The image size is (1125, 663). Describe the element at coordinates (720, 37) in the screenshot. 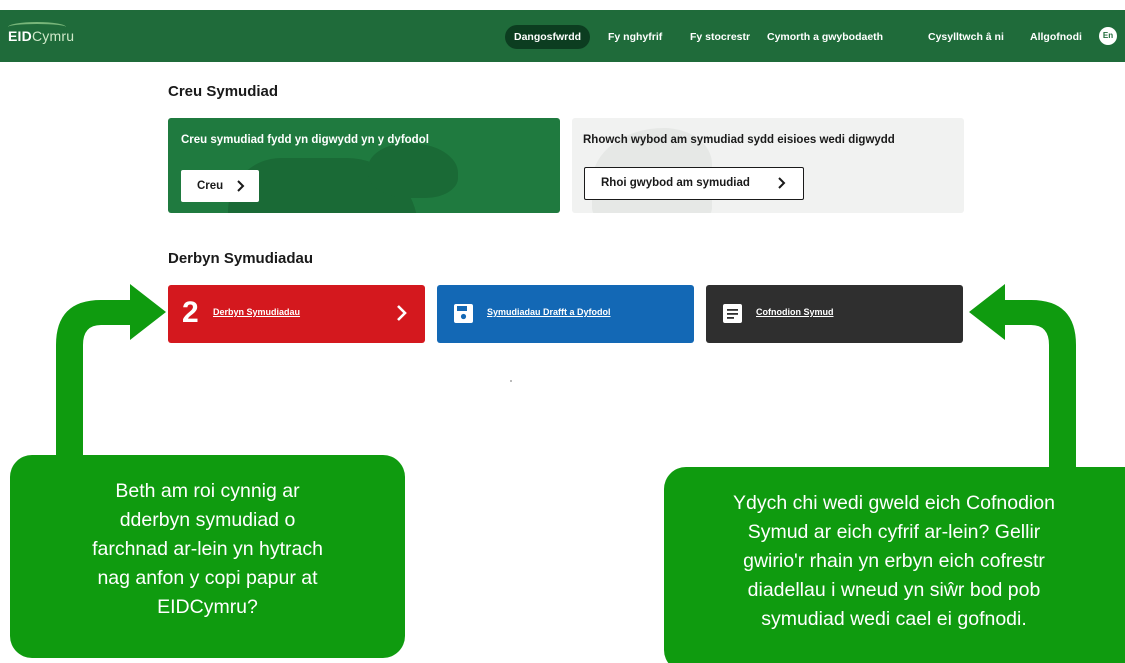

I see `nav-my-inventory: Fy stocrestr` at that location.